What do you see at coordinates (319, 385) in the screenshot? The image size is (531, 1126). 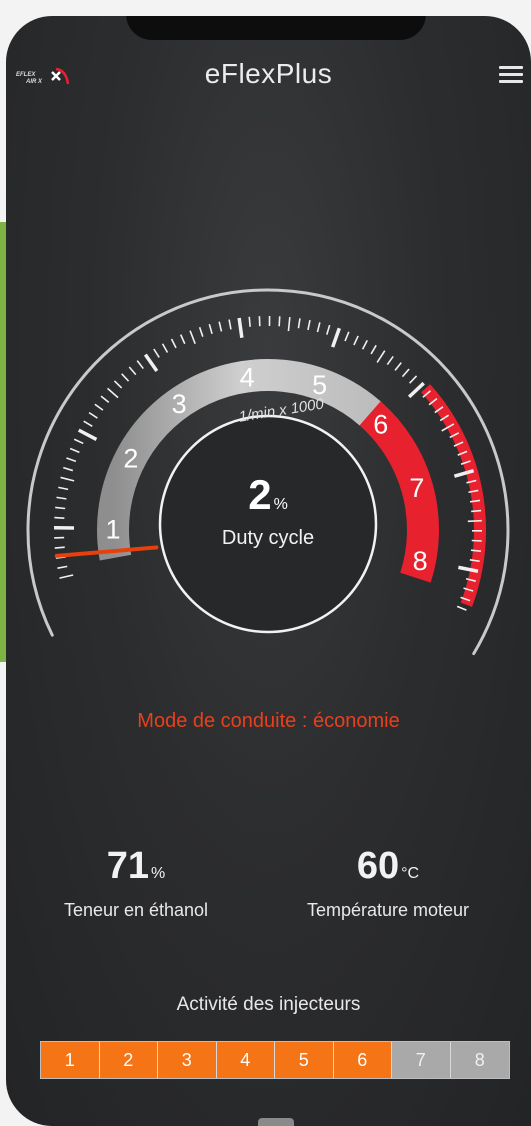 I see `gauge-scale-label: 5` at bounding box center [319, 385].